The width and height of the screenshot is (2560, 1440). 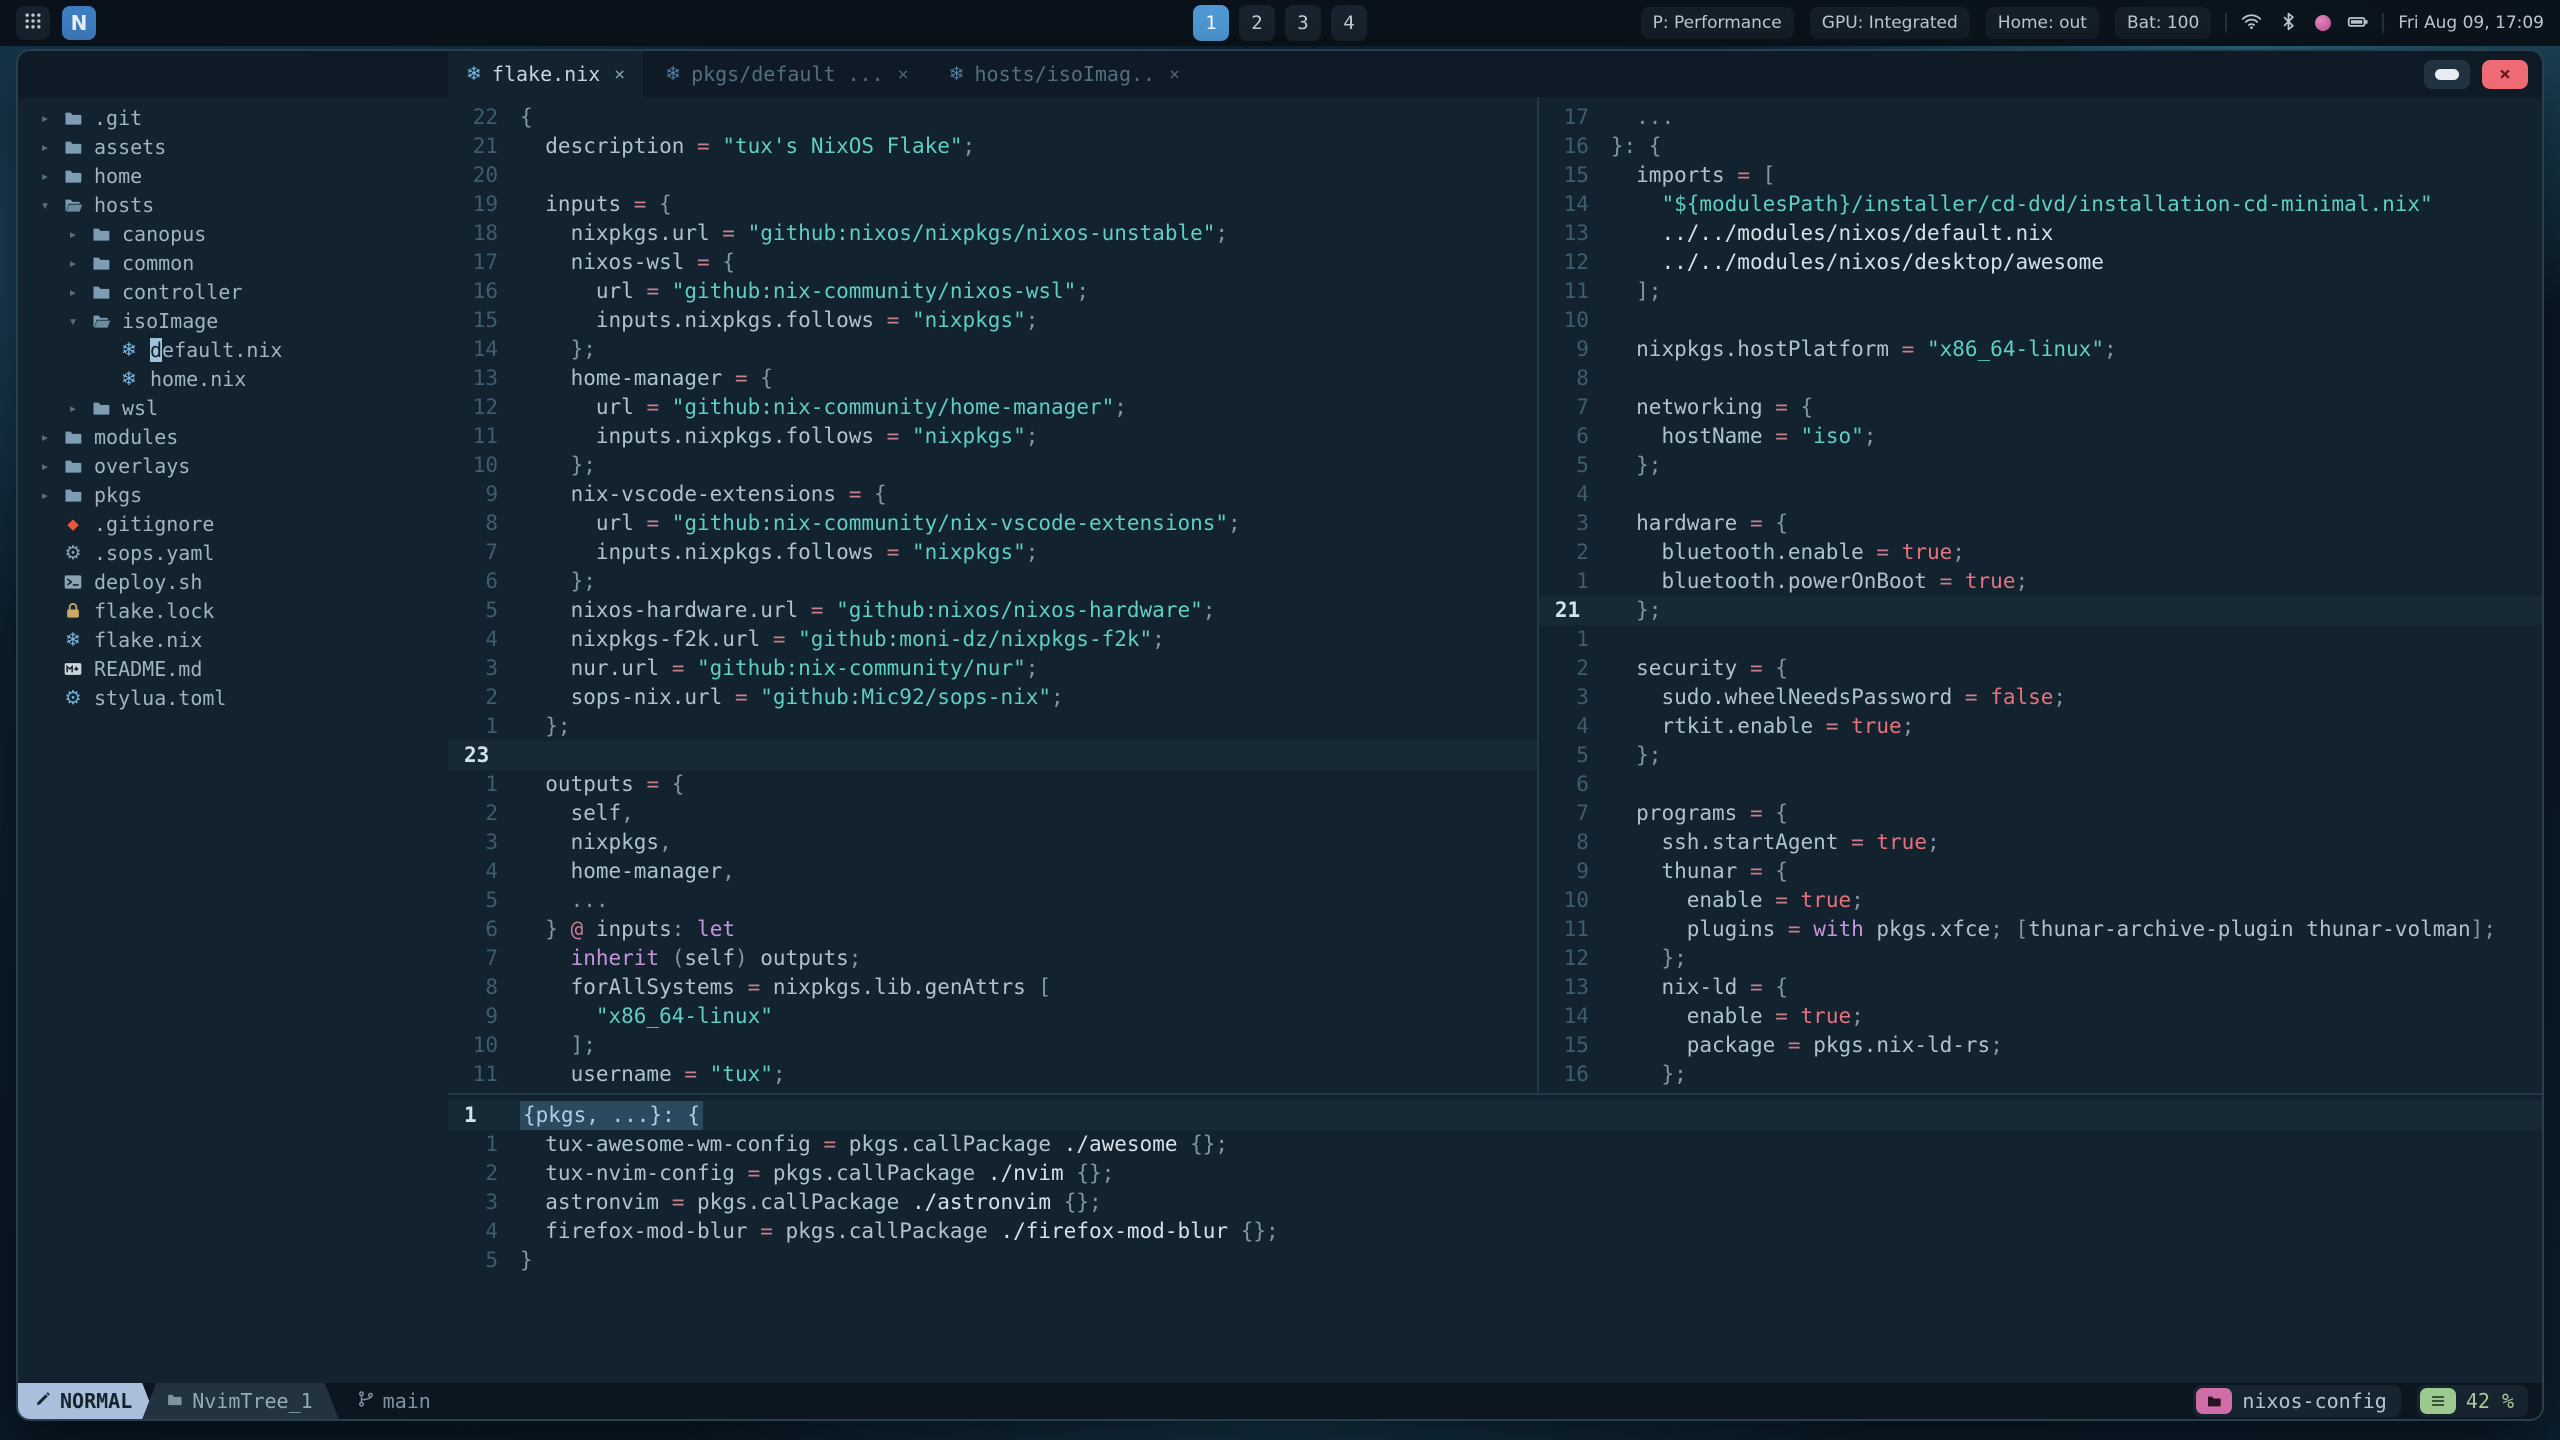 I want to click on tree-item-deploy-sh: deploy.sh, so click(x=233, y=581).